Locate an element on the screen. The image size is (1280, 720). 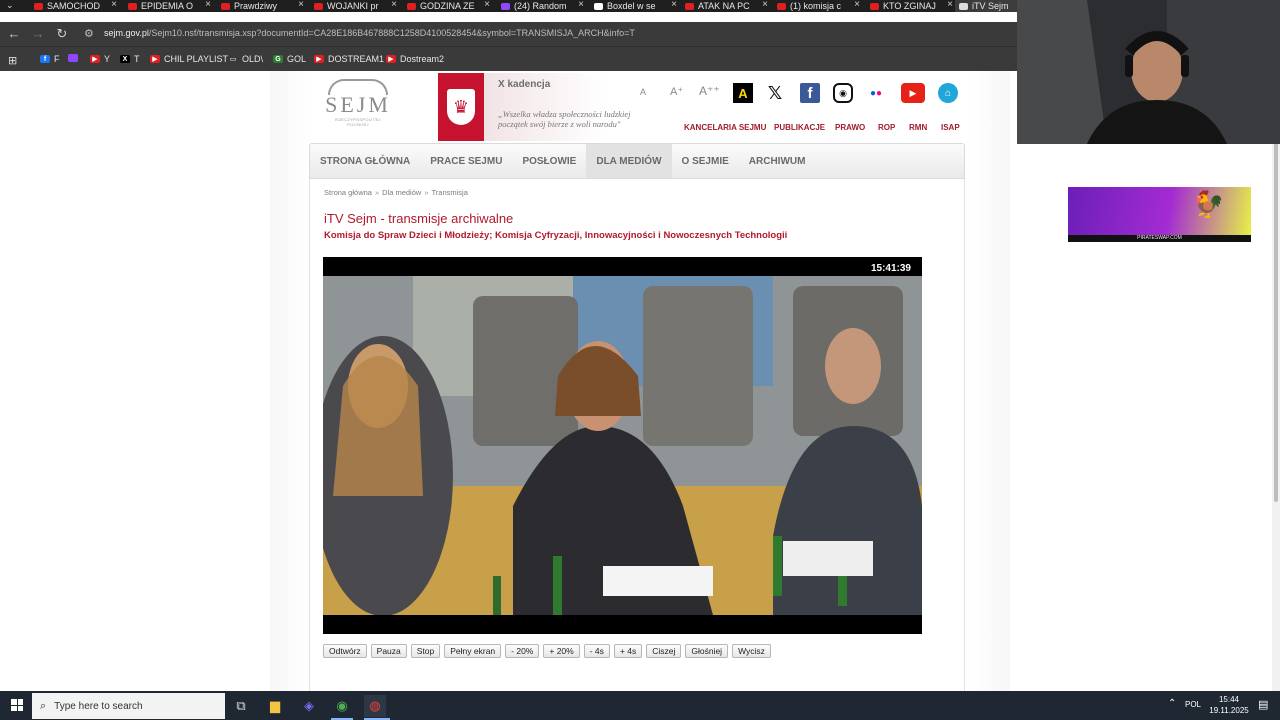
breadcrumb: Strona główna» Dla mediów» Transmisja is located at coordinates (396, 192).